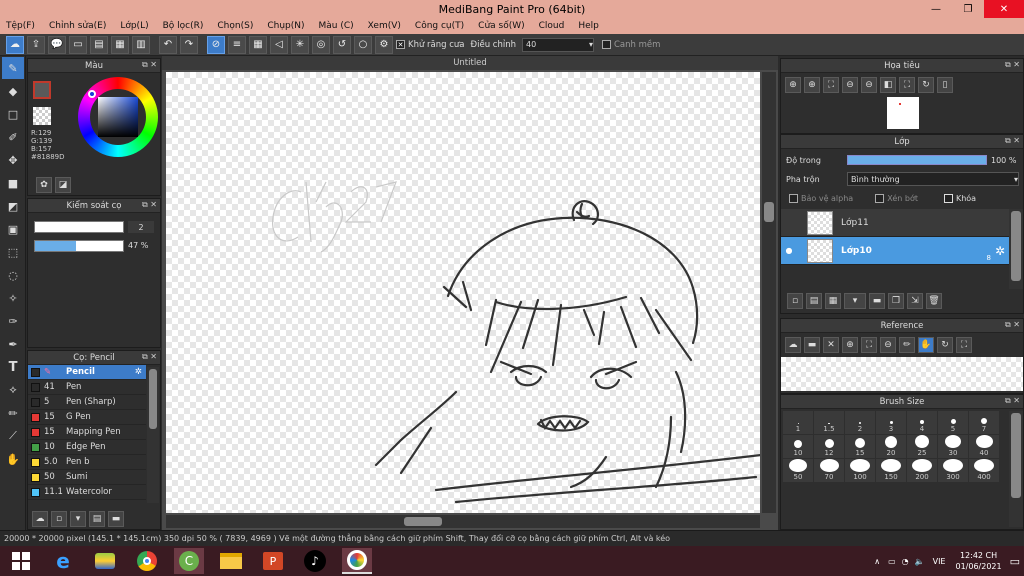 The height and width of the screenshot is (576, 1024). Describe the element at coordinates (147, 561) in the screenshot. I see `chrome-icon` at that location.